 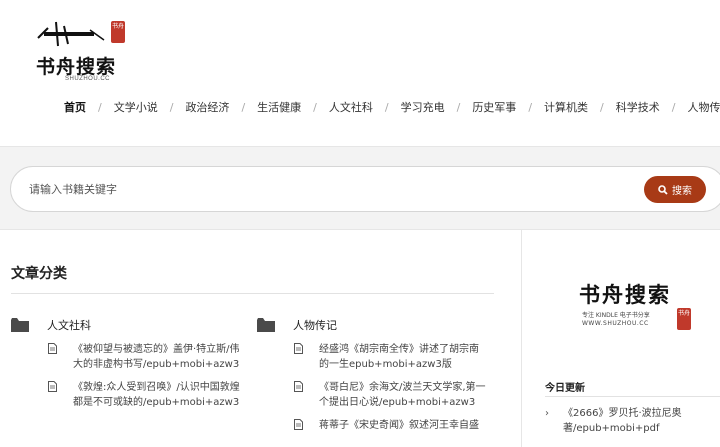 What do you see at coordinates (71, 34) in the screenshot?
I see `boat-logo-icon` at bounding box center [71, 34].